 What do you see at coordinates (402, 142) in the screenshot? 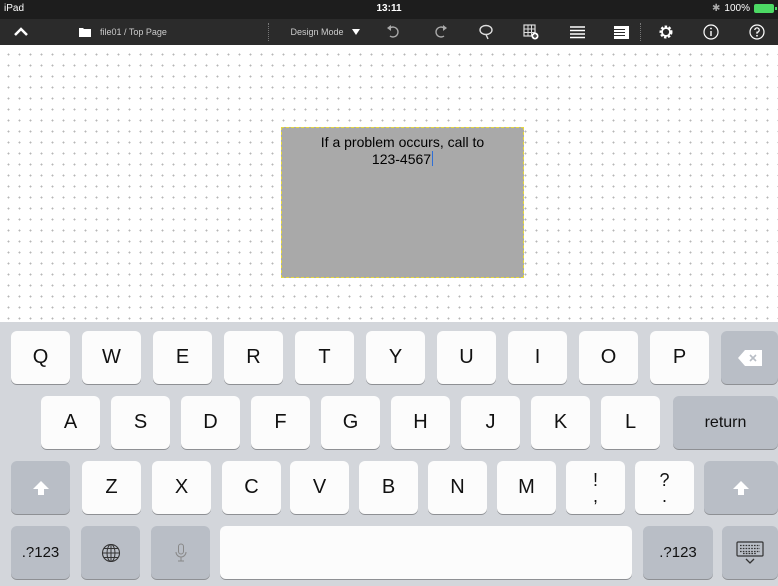
I see `text-line-1: If a problem occurs, call to` at bounding box center [402, 142].